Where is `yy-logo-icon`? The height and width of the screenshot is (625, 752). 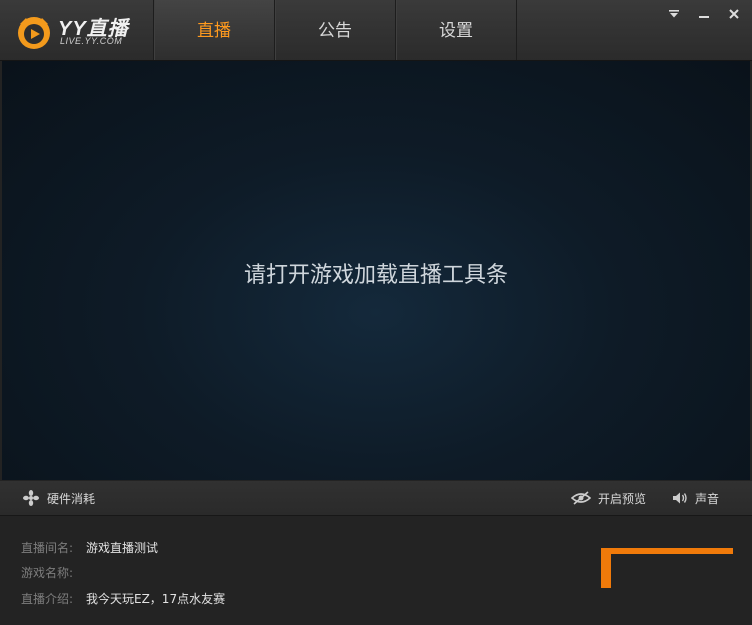 yy-logo-icon is located at coordinates (34, 33).